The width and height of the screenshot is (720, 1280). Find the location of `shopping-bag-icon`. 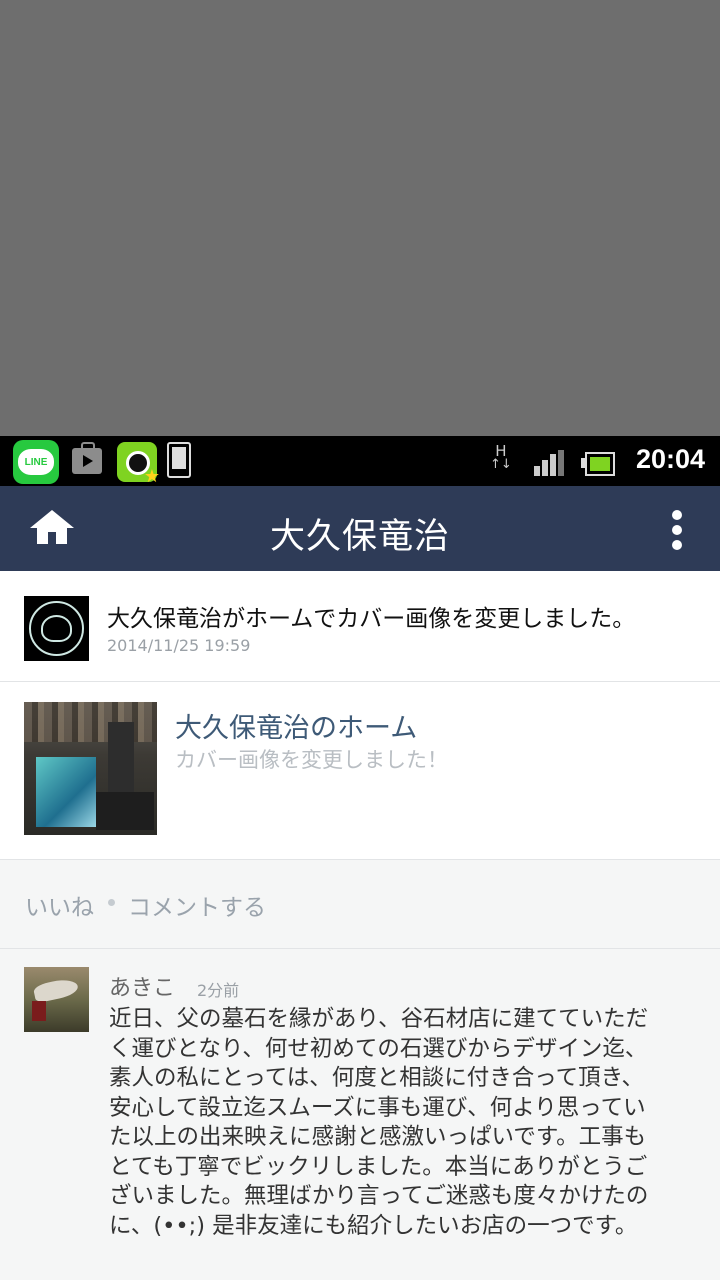

shopping-bag-icon is located at coordinates (87, 458).